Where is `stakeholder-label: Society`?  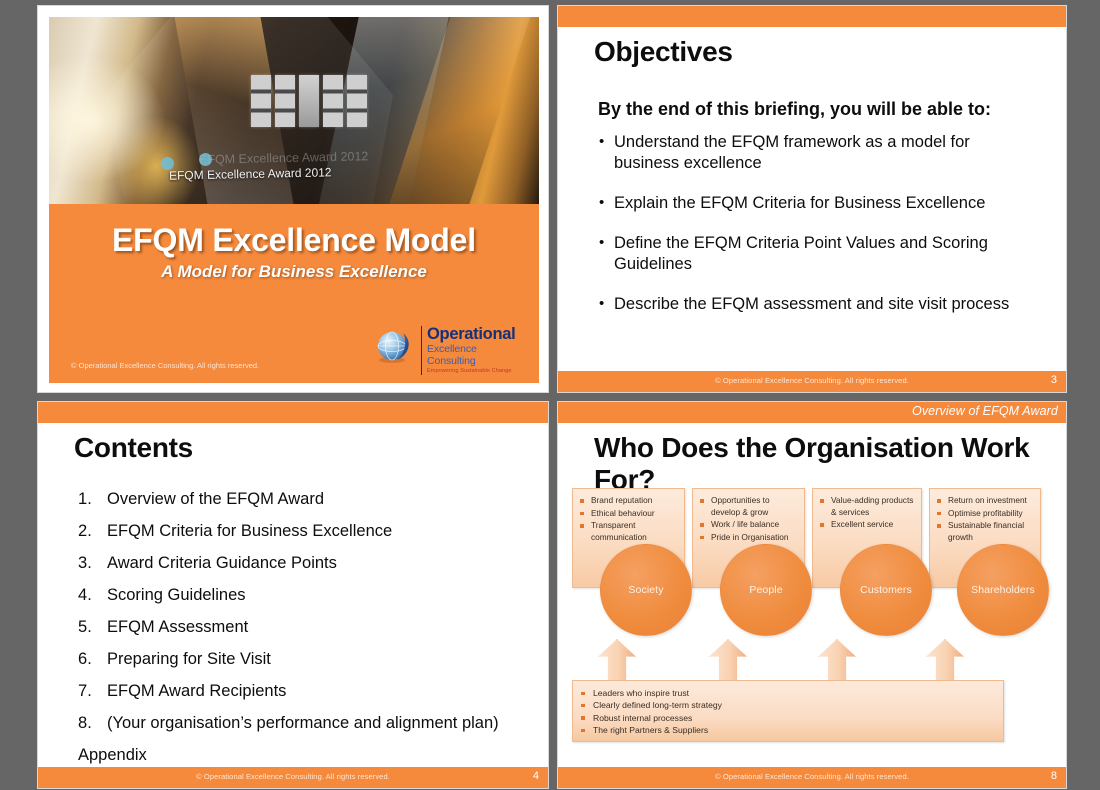 stakeholder-label: Society is located at coordinates (646, 590).